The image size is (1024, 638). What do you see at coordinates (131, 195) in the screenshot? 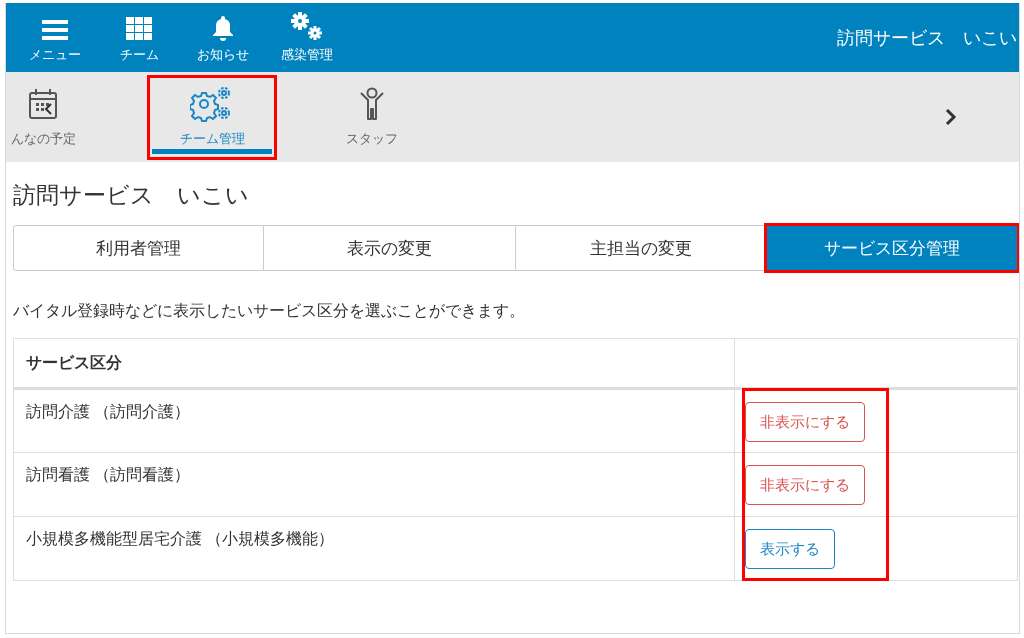
I see `page-title: 訪問サービス いこい` at bounding box center [131, 195].